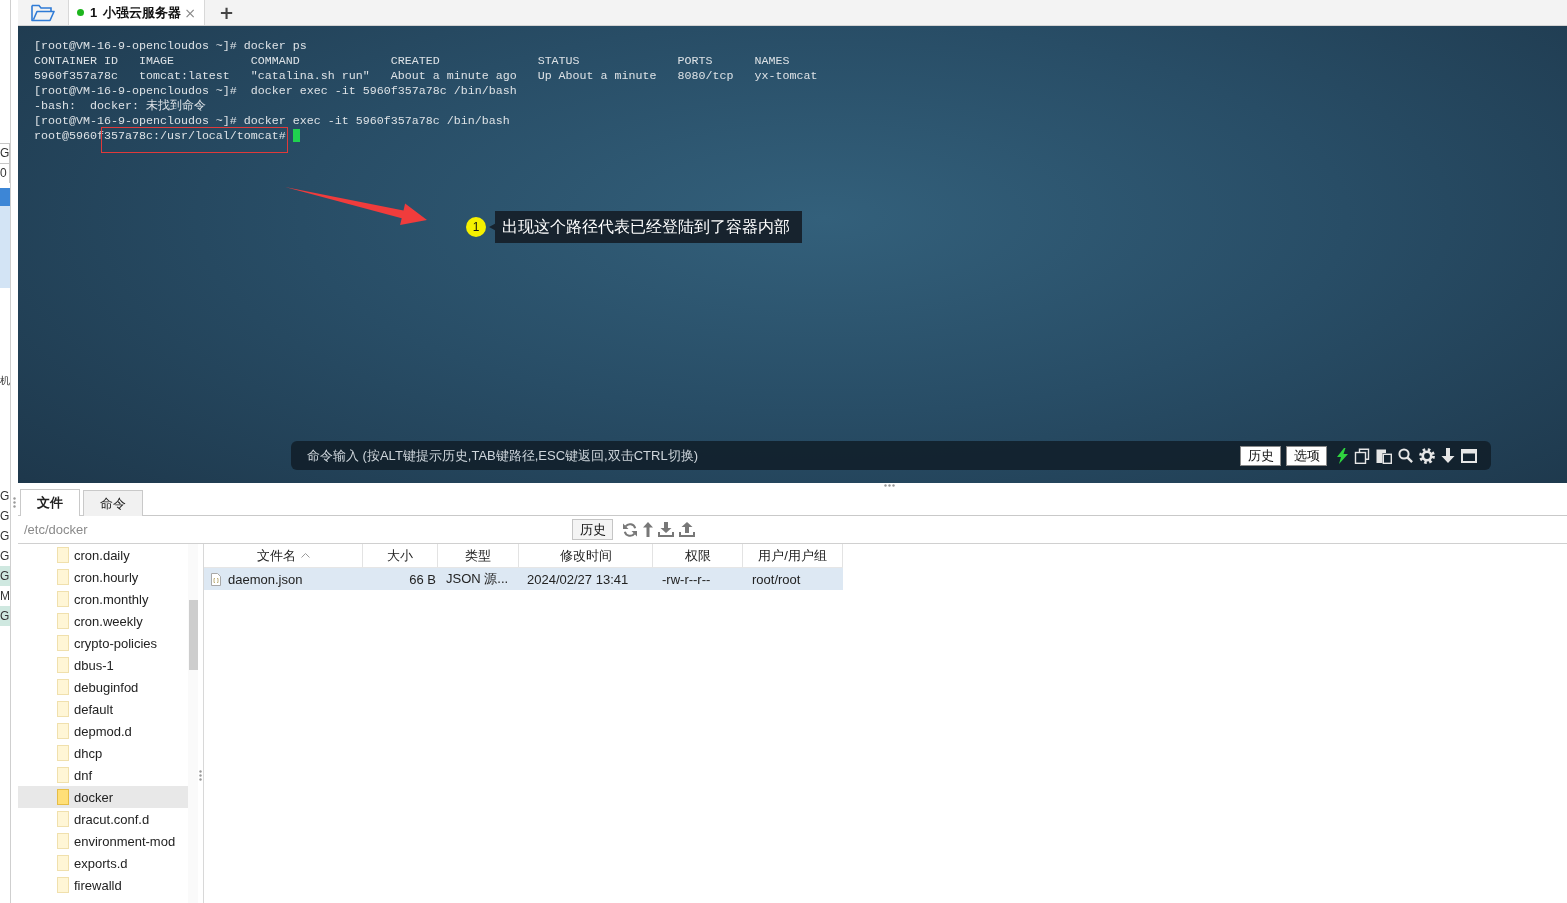 The image size is (1567, 903). I want to click on upload-icon, so click(687, 529).